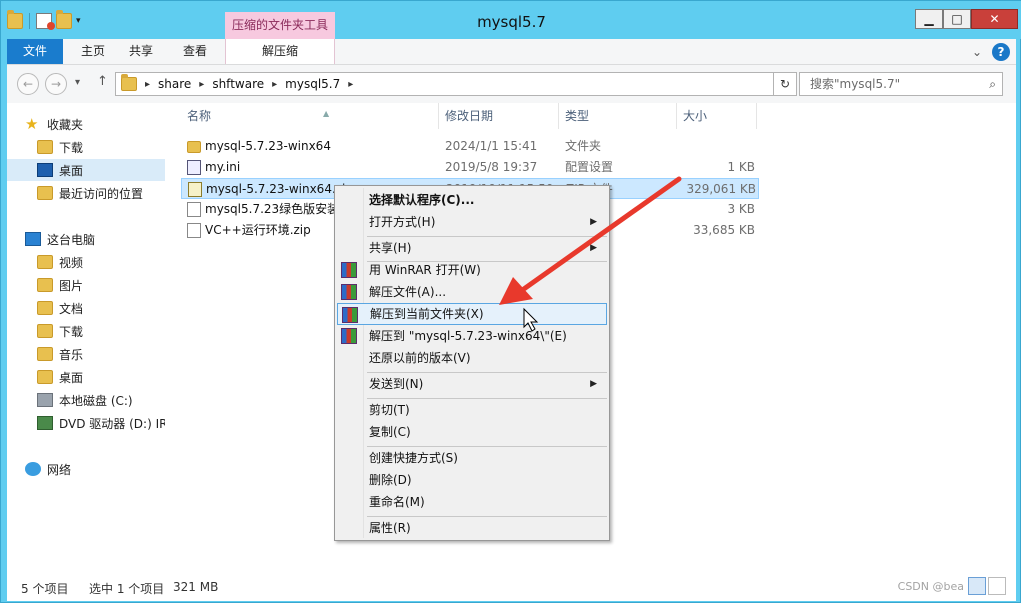  What do you see at coordinates (71, 308) in the screenshot?
I see `sidebar-label: 文档` at bounding box center [71, 308].